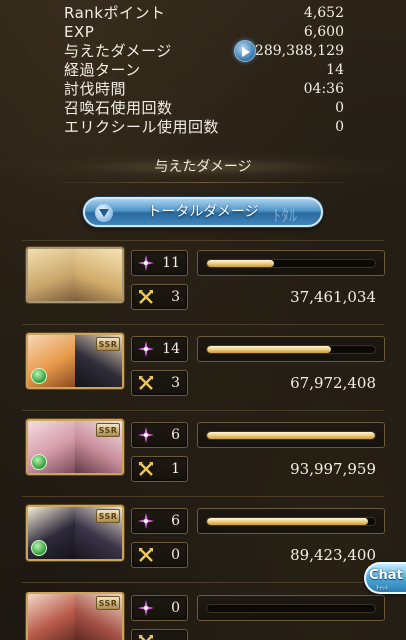  I want to click on character-portrait, so click(75, 275).